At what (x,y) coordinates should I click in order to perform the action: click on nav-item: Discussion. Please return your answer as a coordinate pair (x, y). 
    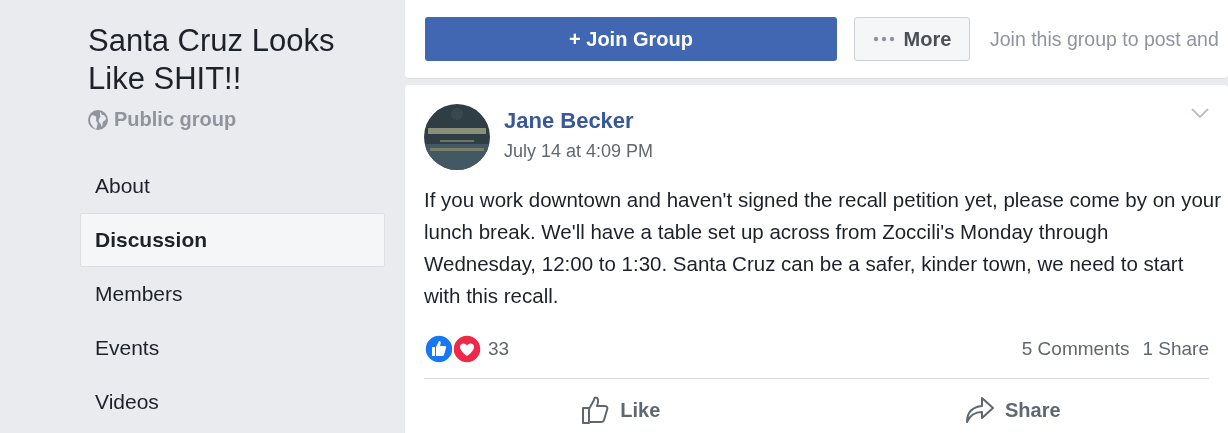
    Looking at the image, I should click on (232, 240).